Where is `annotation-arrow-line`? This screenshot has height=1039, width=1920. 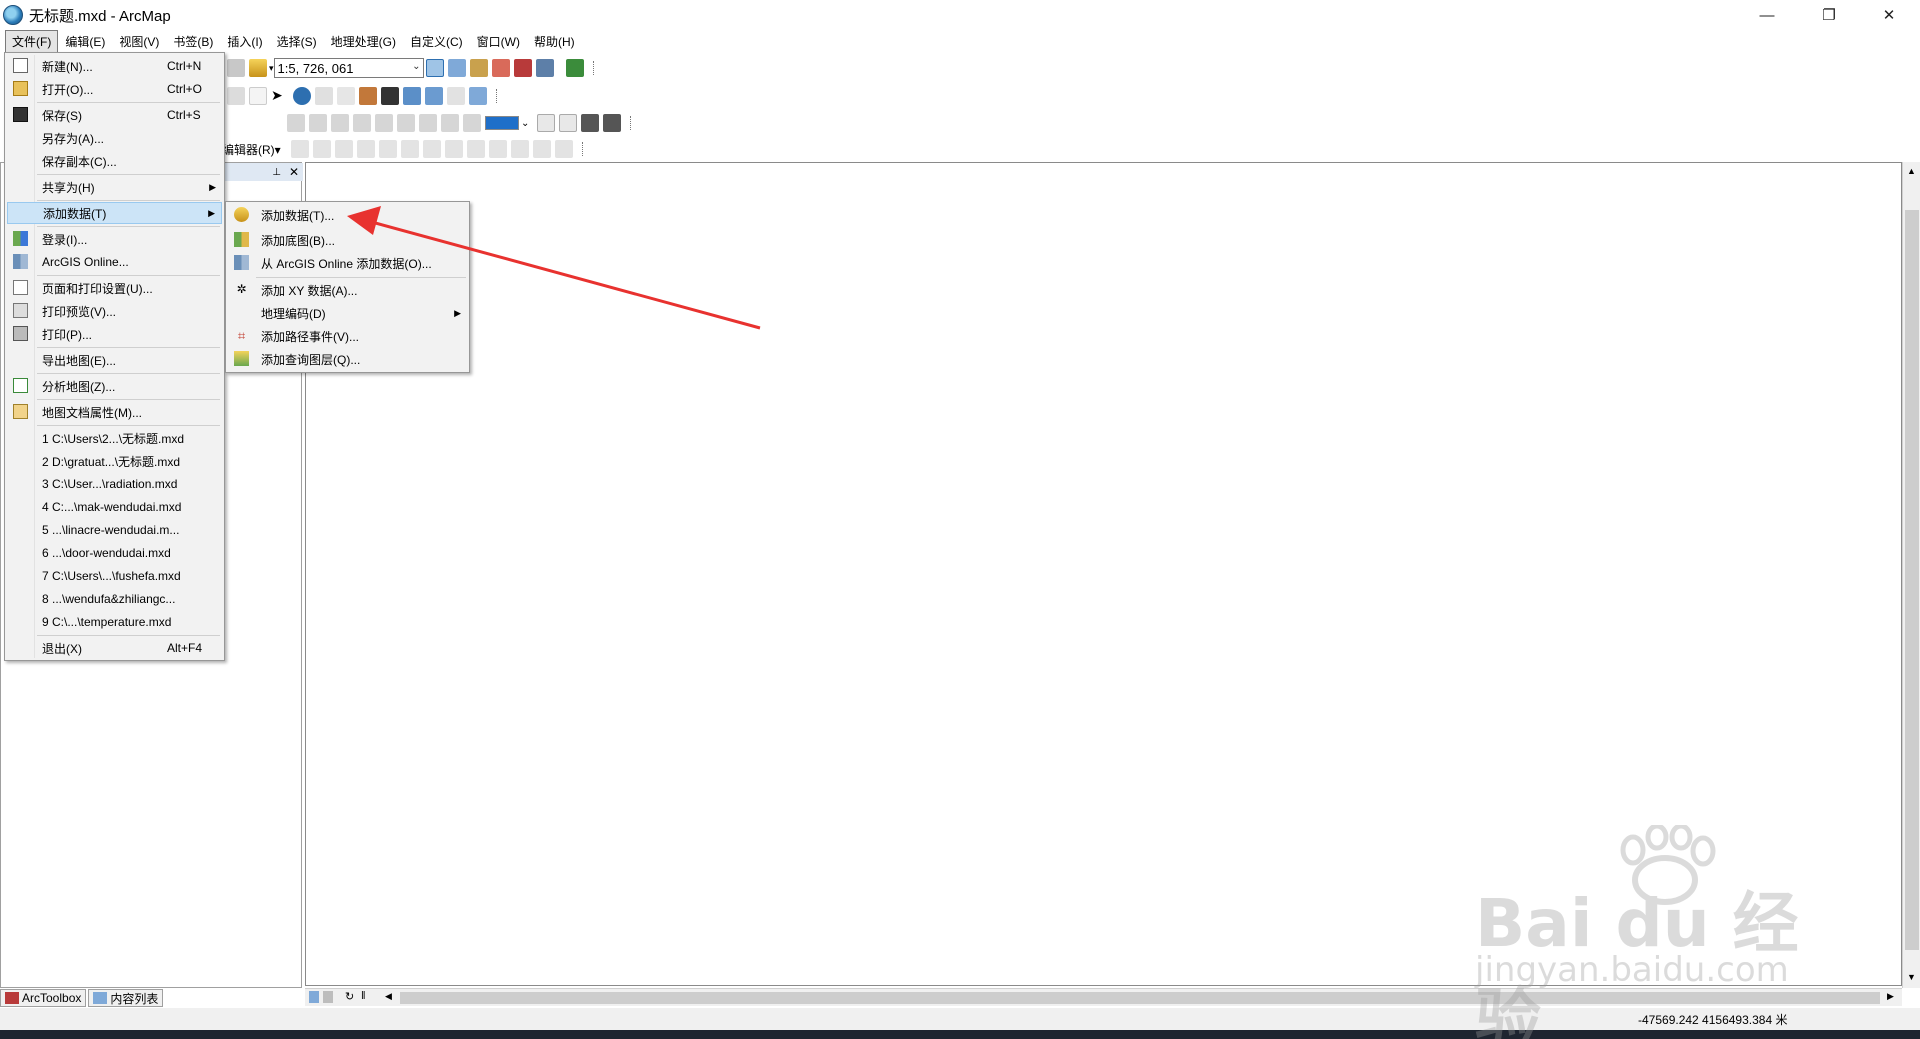
annotation-arrow-line is located at coordinates (564, 274).